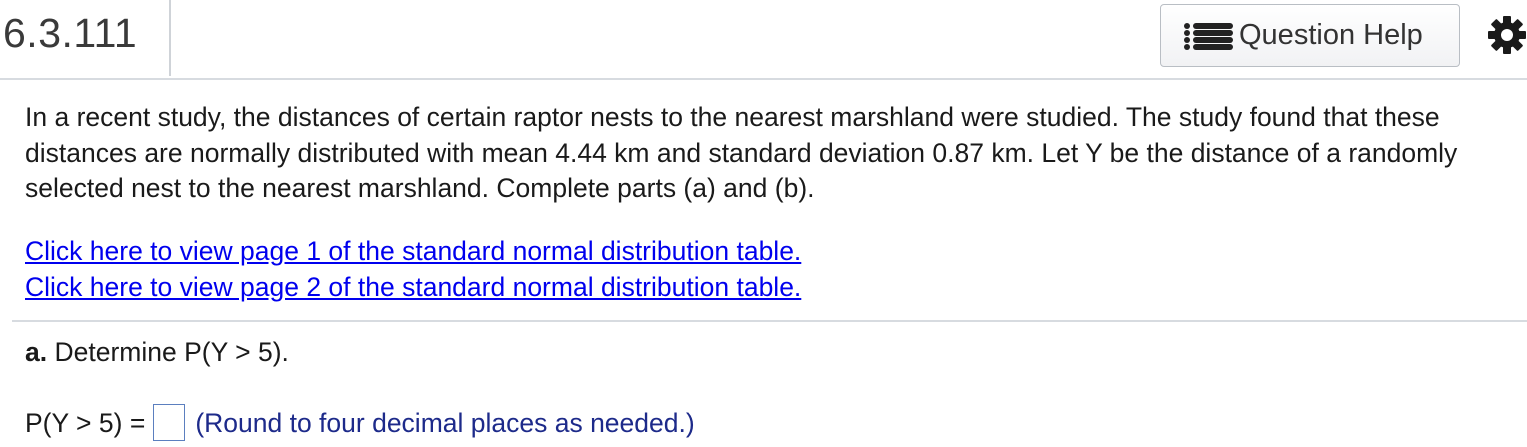 Image resolution: width=1527 pixels, height=447 pixels. Describe the element at coordinates (36, 352) in the screenshot. I see `part-a-label: a.` at that location.